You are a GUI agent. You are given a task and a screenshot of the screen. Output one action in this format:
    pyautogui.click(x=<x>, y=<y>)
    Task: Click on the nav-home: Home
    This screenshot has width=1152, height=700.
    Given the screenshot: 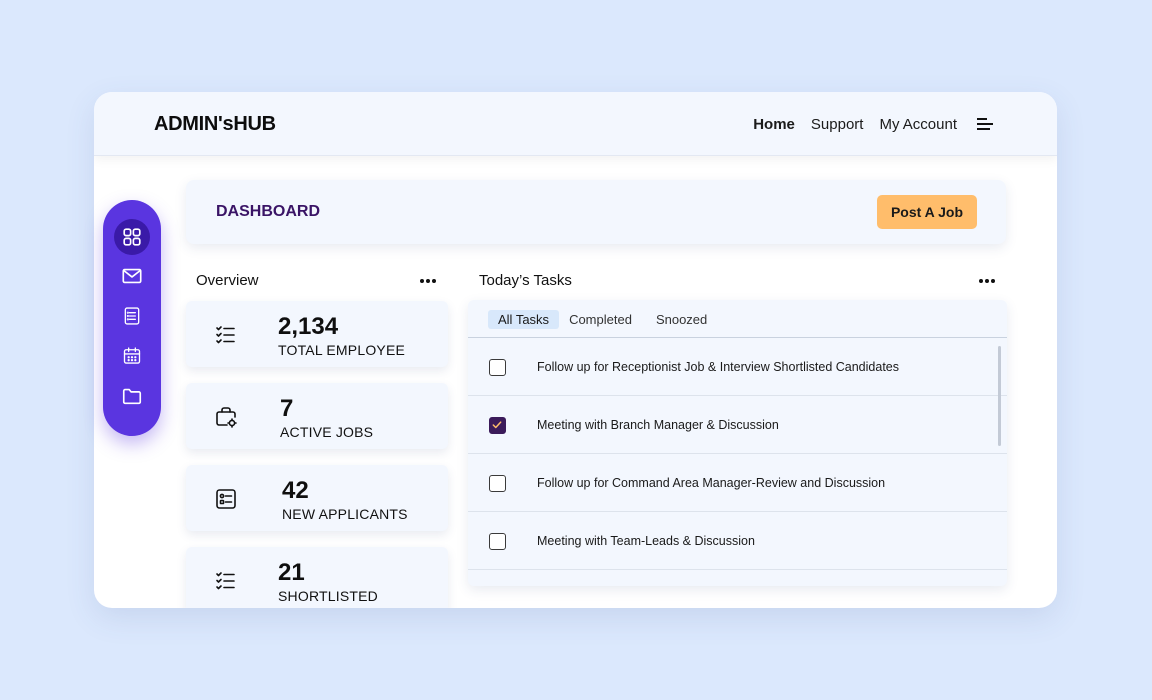 What is the action you would take?
    pyautogui.click(x=774, y=124)
    